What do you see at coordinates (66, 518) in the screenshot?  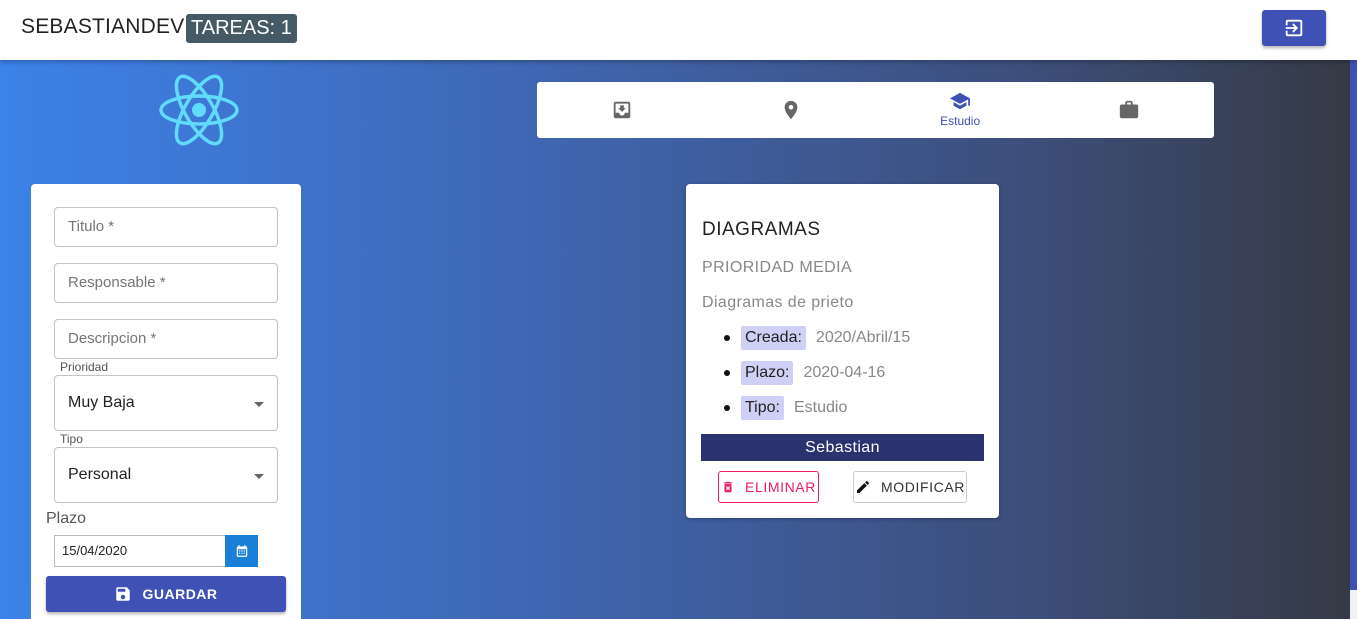 I see `deadline-label: Plazo` at bounding box center [66, 518].